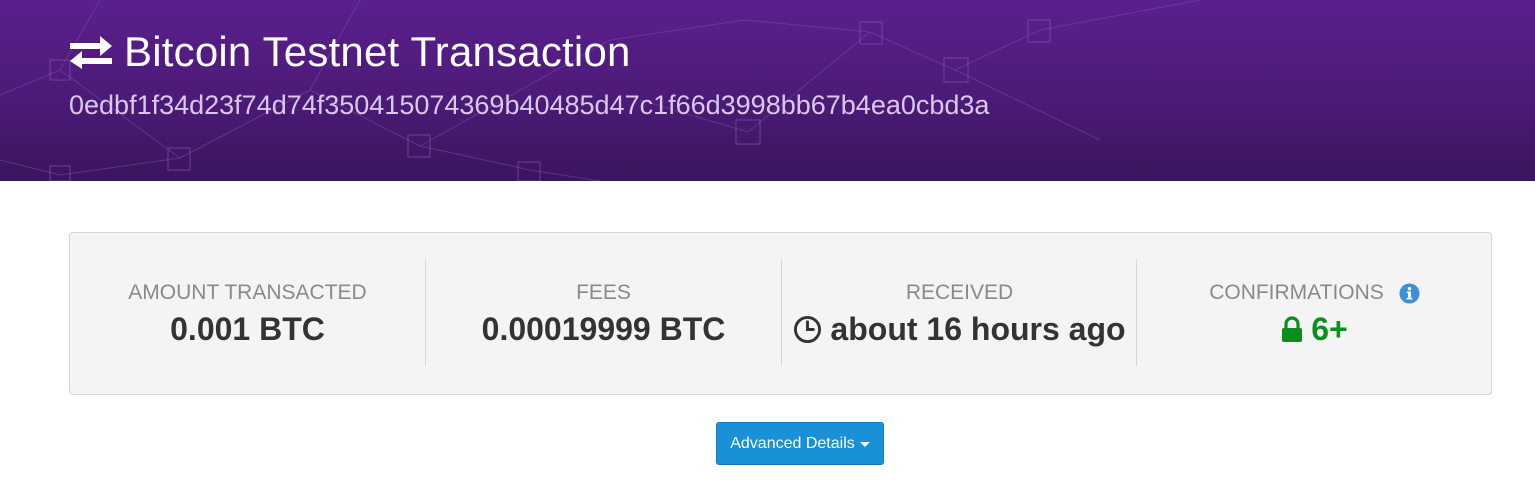 The height and width of the screenshot is (489, 1535). What do you see at coordinates (1292, 329) in the screenshot?
I see `lock-icon` at bounding box center [1292, 329].